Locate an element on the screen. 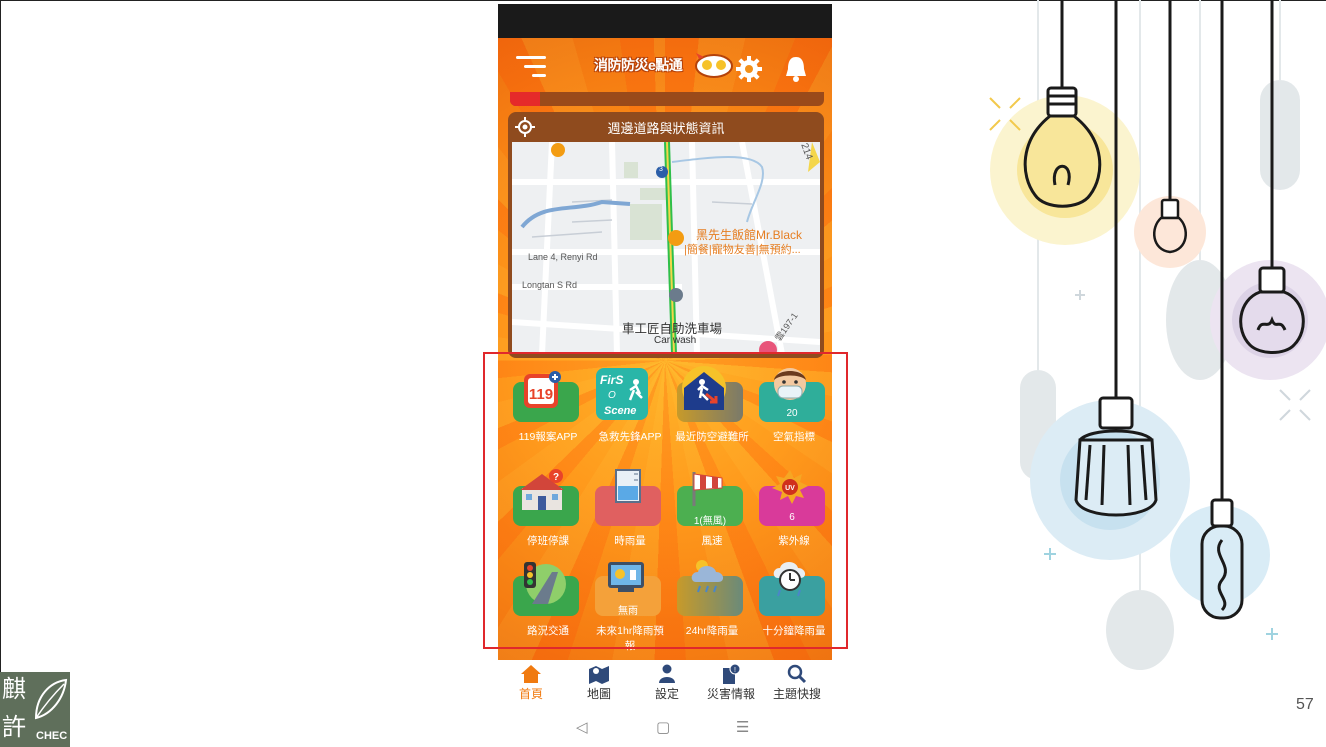  tile-uv-index: UV 6 紫外線 is located at coordinates (788, 513).